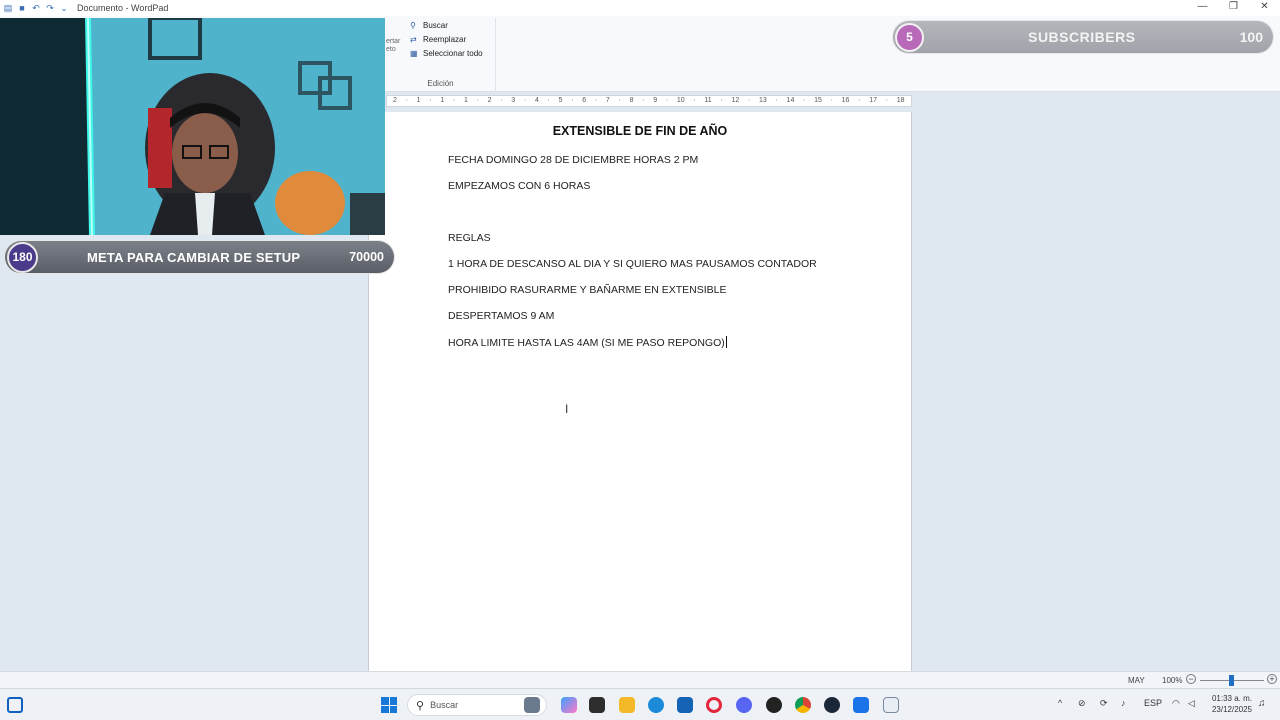  I want to click on notes-icon, so click(861, 705).